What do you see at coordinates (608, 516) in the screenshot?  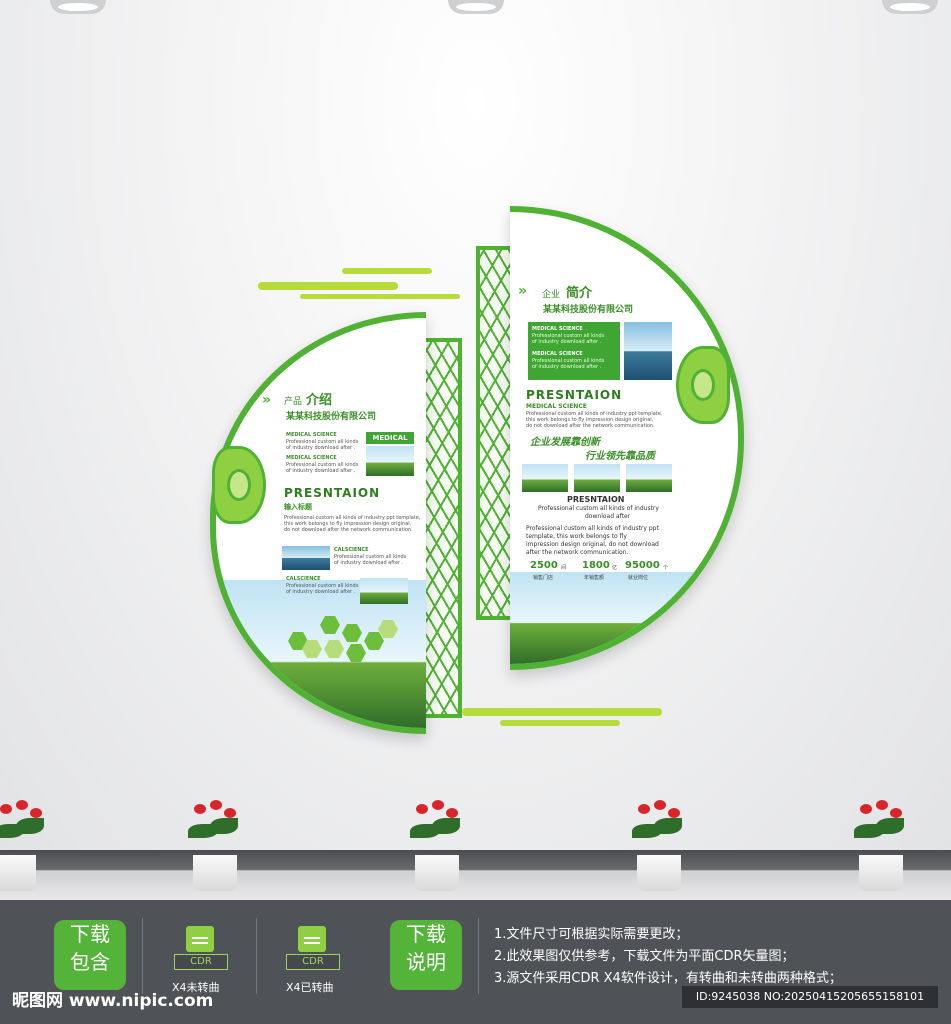 I see `right-line2: download after` at bounding box center [608, 516].